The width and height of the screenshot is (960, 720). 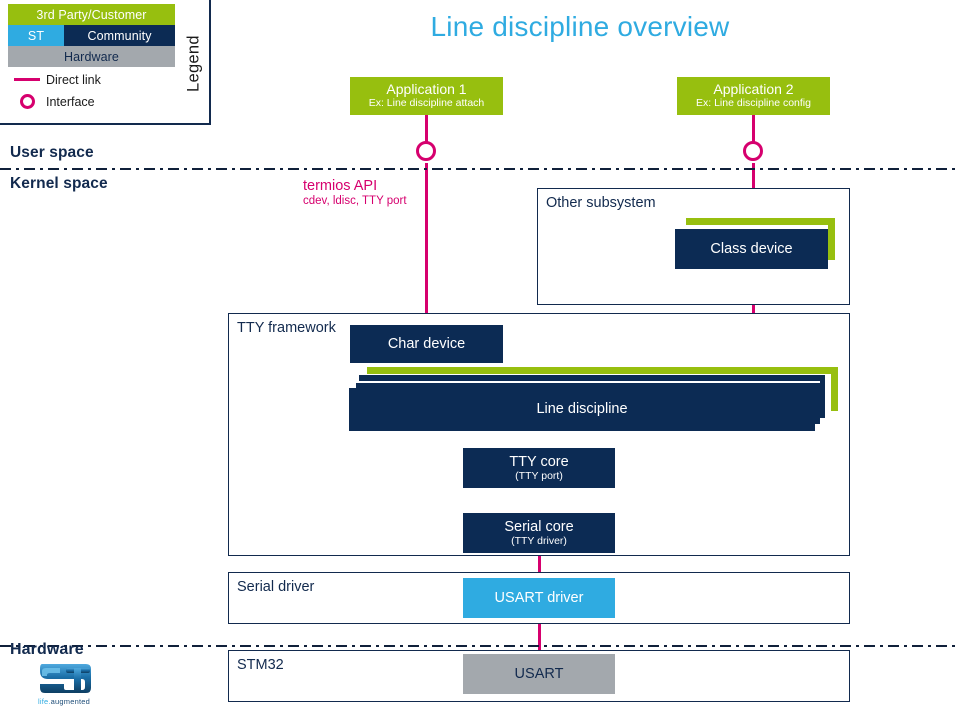 What do you see at coordinates (260, 665) in the screenshot?
I see `frame-stm32-title: STM32` at bounding box center [260, 665].